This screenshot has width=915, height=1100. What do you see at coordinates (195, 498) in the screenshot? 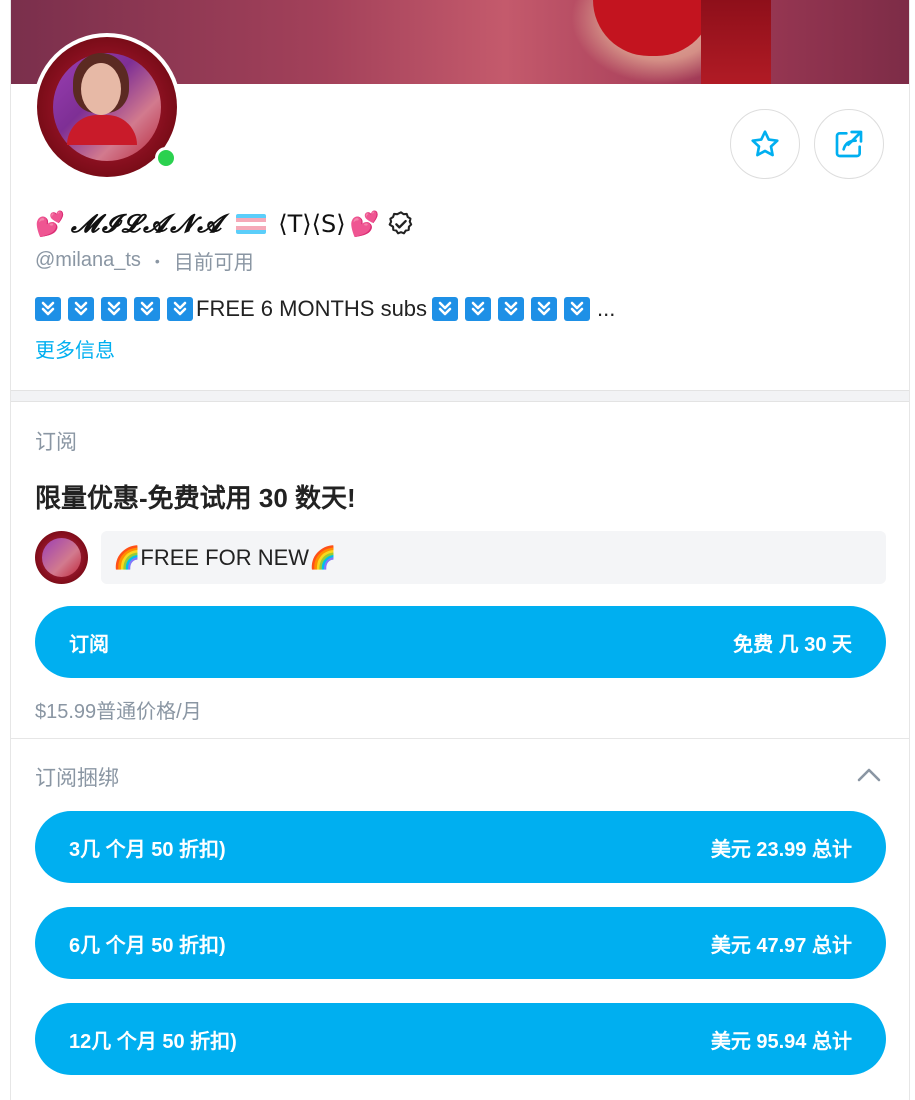
I see `promo-title: 限量优惠-免费试用 30 数天!` at bounding box center [195, 498].